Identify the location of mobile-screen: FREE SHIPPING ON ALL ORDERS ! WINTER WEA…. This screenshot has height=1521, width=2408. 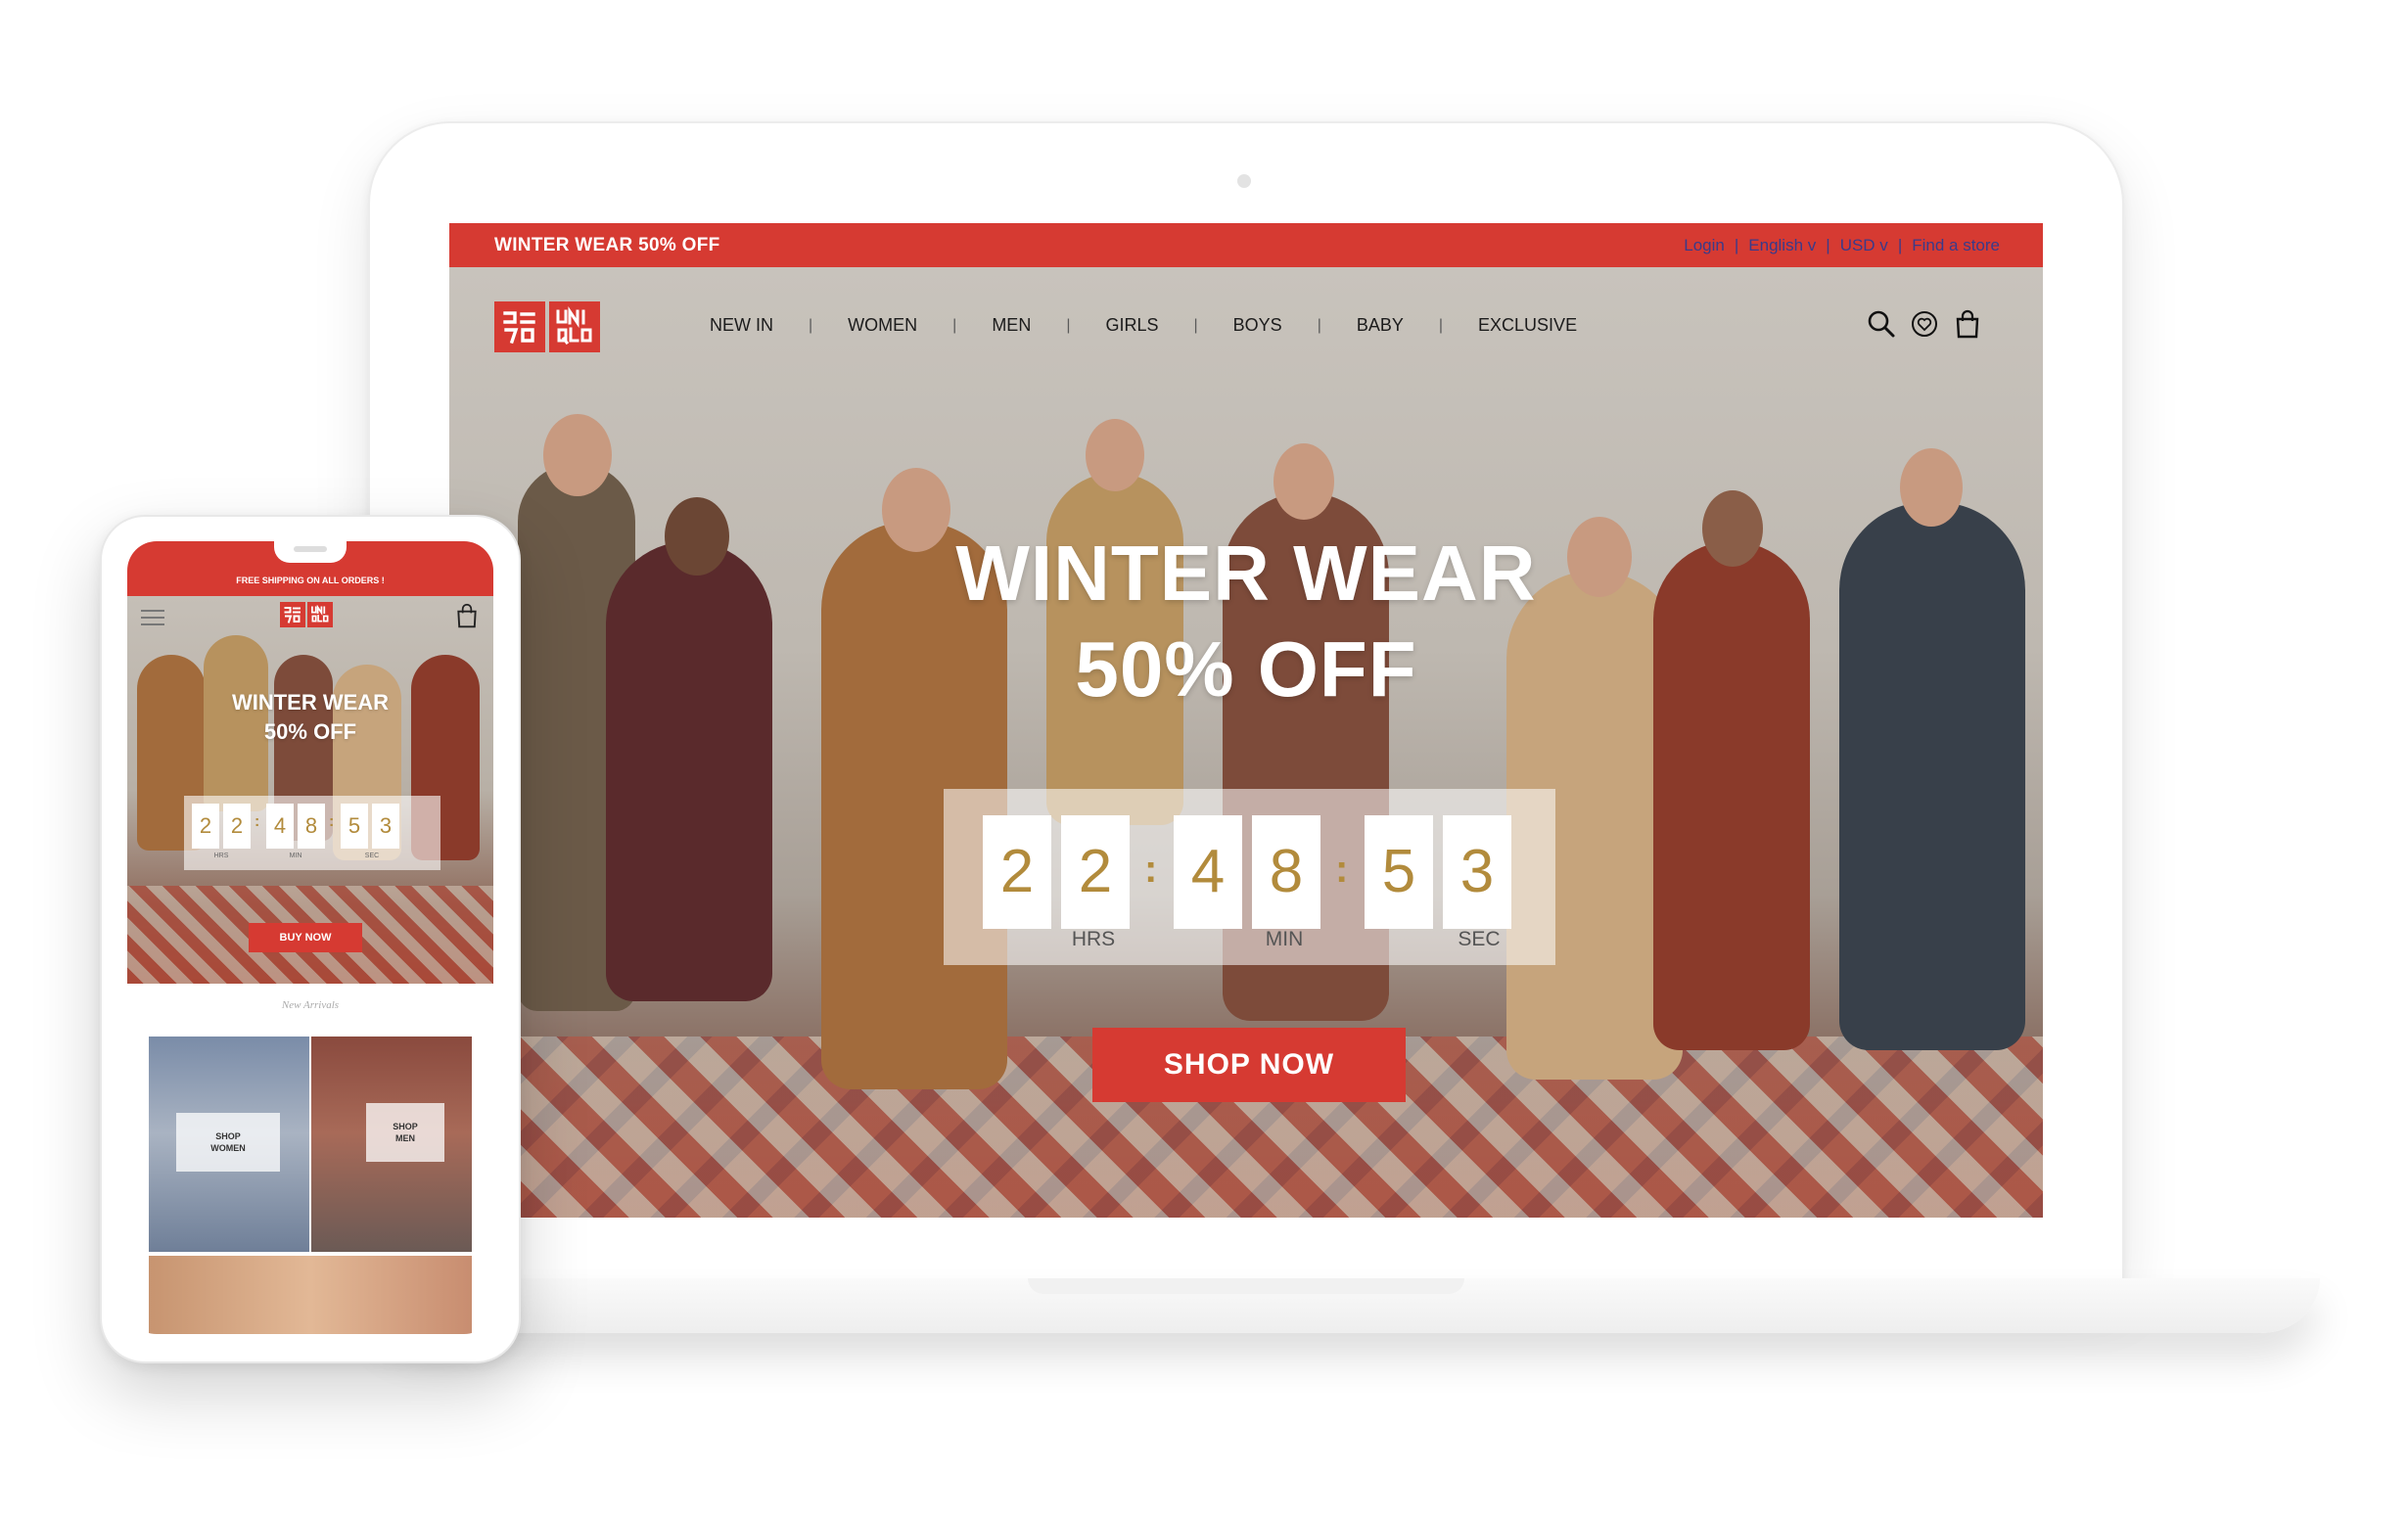
(310, 938).